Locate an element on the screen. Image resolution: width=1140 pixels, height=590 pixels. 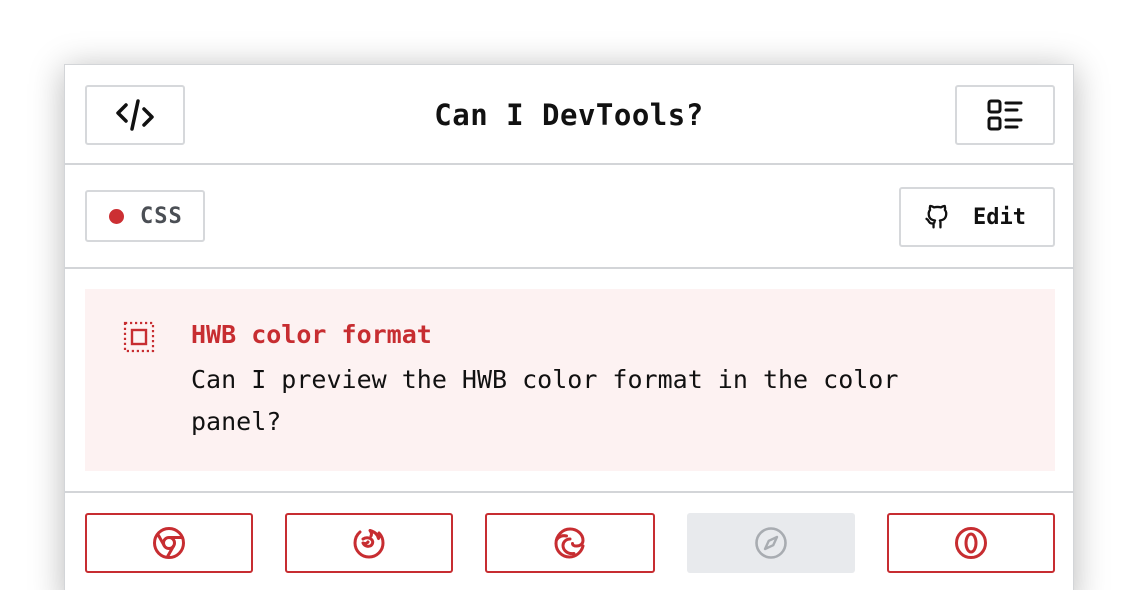
opera-icon is located at coordinates (971, 543).